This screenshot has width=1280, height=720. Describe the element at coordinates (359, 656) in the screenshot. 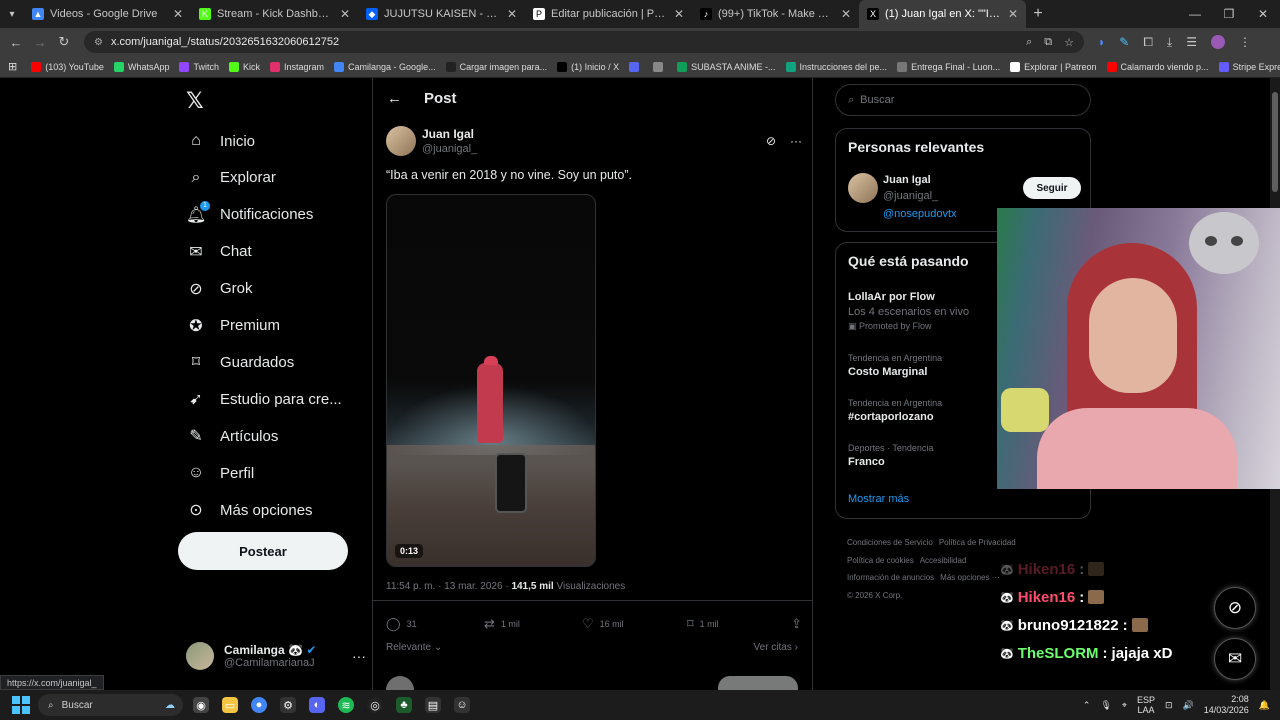

I see `account-more-icon: ···` at that location.